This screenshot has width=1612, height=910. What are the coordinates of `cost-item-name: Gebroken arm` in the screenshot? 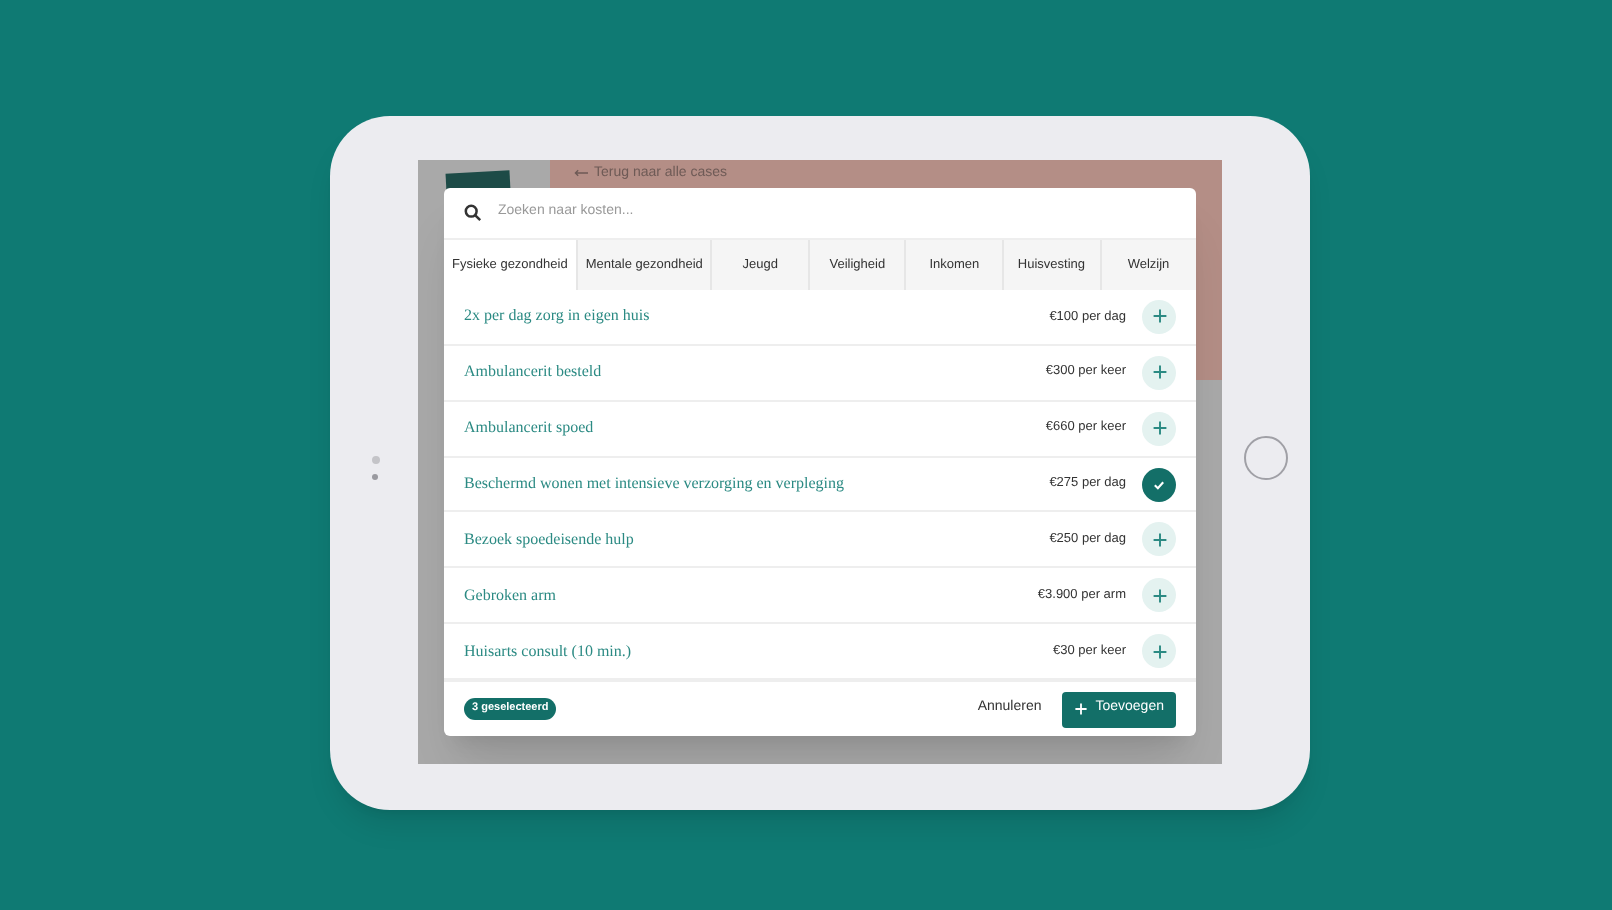 It's located at (511, 595).